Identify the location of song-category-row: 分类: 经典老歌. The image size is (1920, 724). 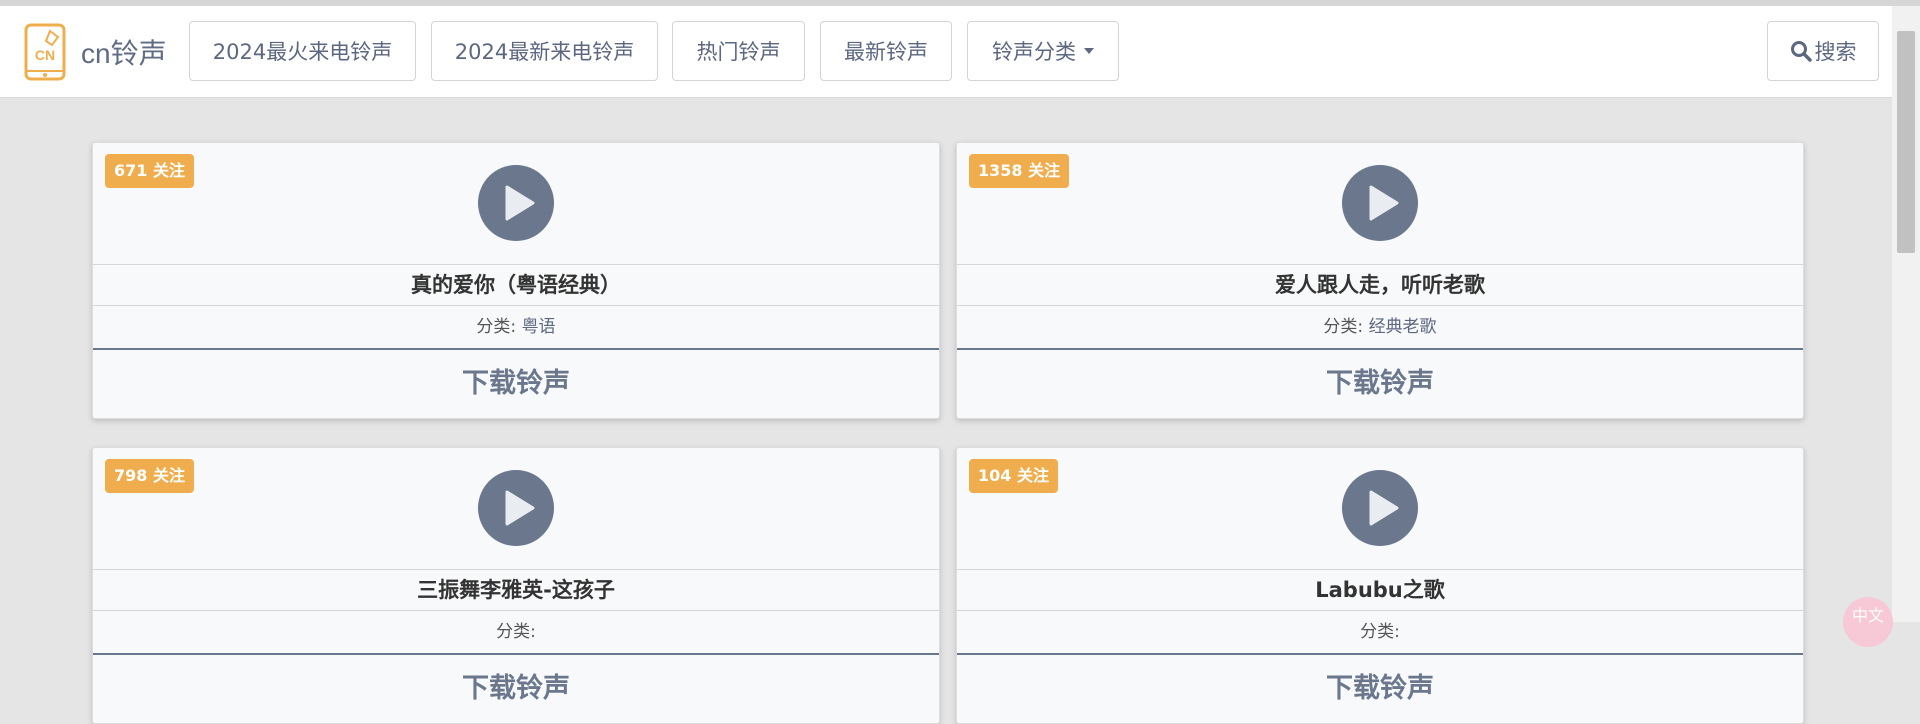
(1380, 328).